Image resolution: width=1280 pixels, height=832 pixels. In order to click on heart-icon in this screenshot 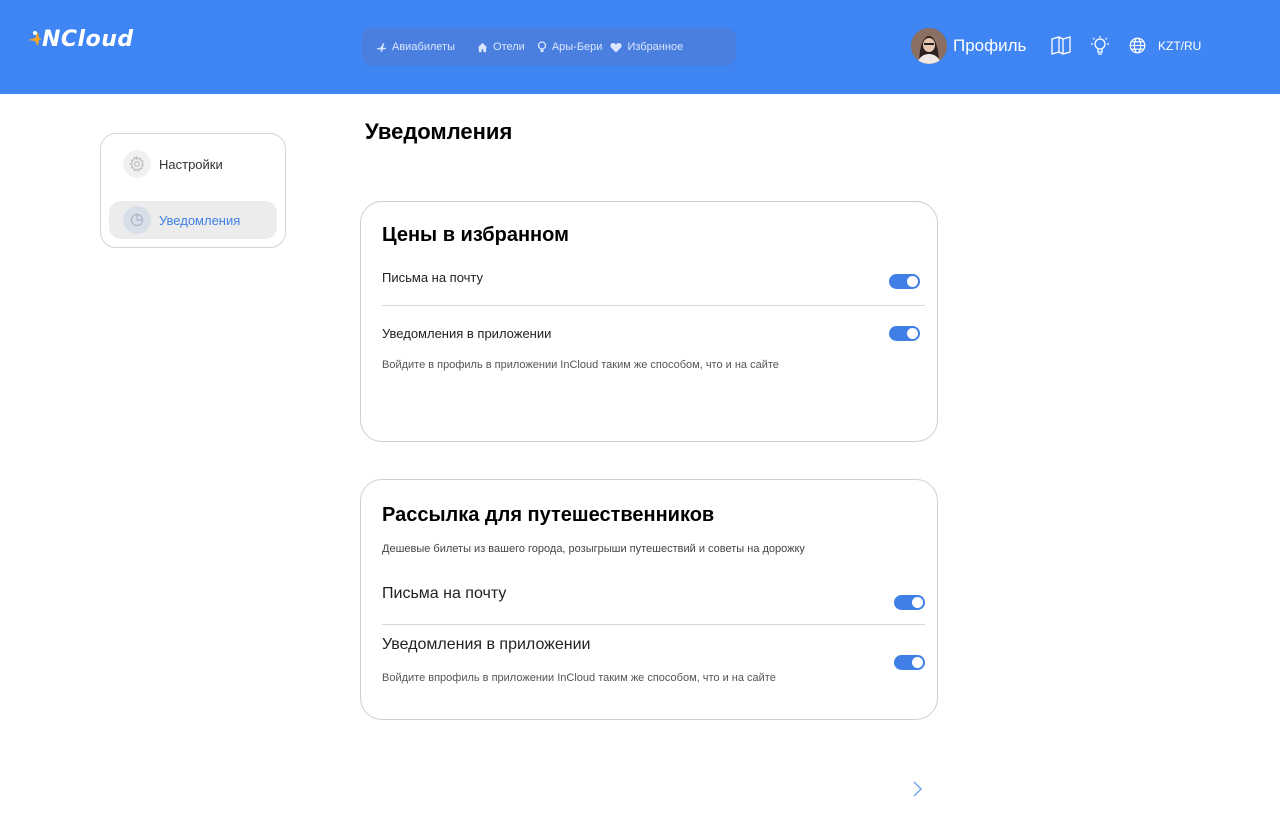, I will do `click(616, 47)`.